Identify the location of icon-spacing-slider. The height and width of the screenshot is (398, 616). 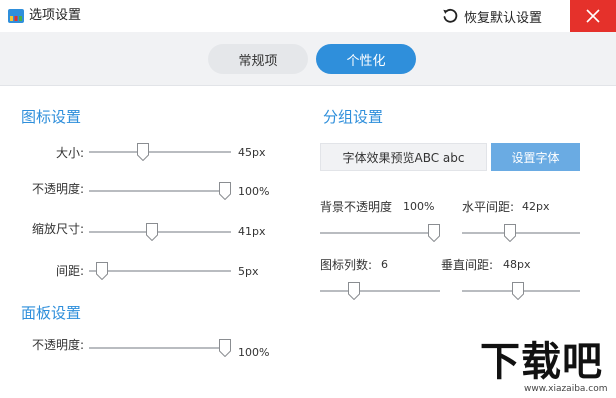
(160, 271).